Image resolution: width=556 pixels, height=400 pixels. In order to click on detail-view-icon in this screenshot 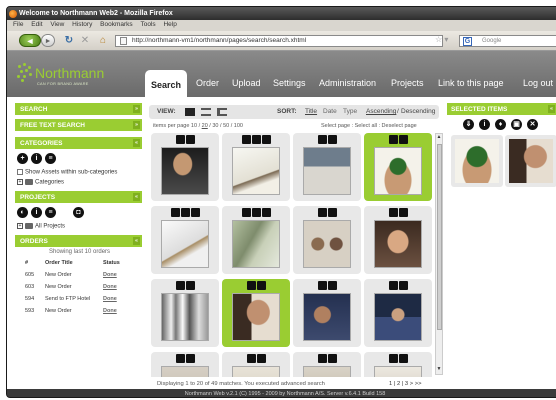, I will do `click(222, 112)`.